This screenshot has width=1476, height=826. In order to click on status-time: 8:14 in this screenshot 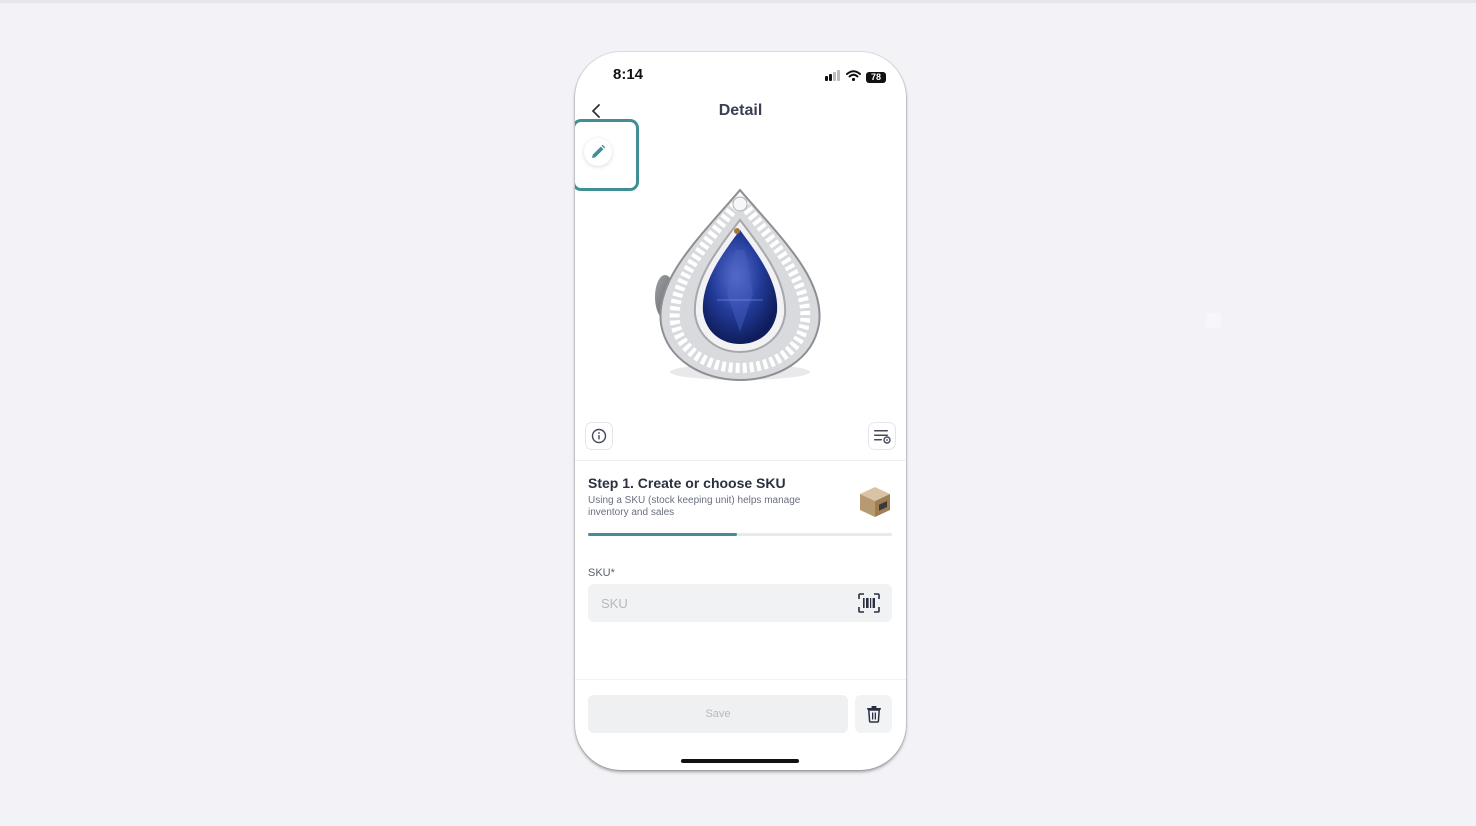, I will do `click(628, 74)`.